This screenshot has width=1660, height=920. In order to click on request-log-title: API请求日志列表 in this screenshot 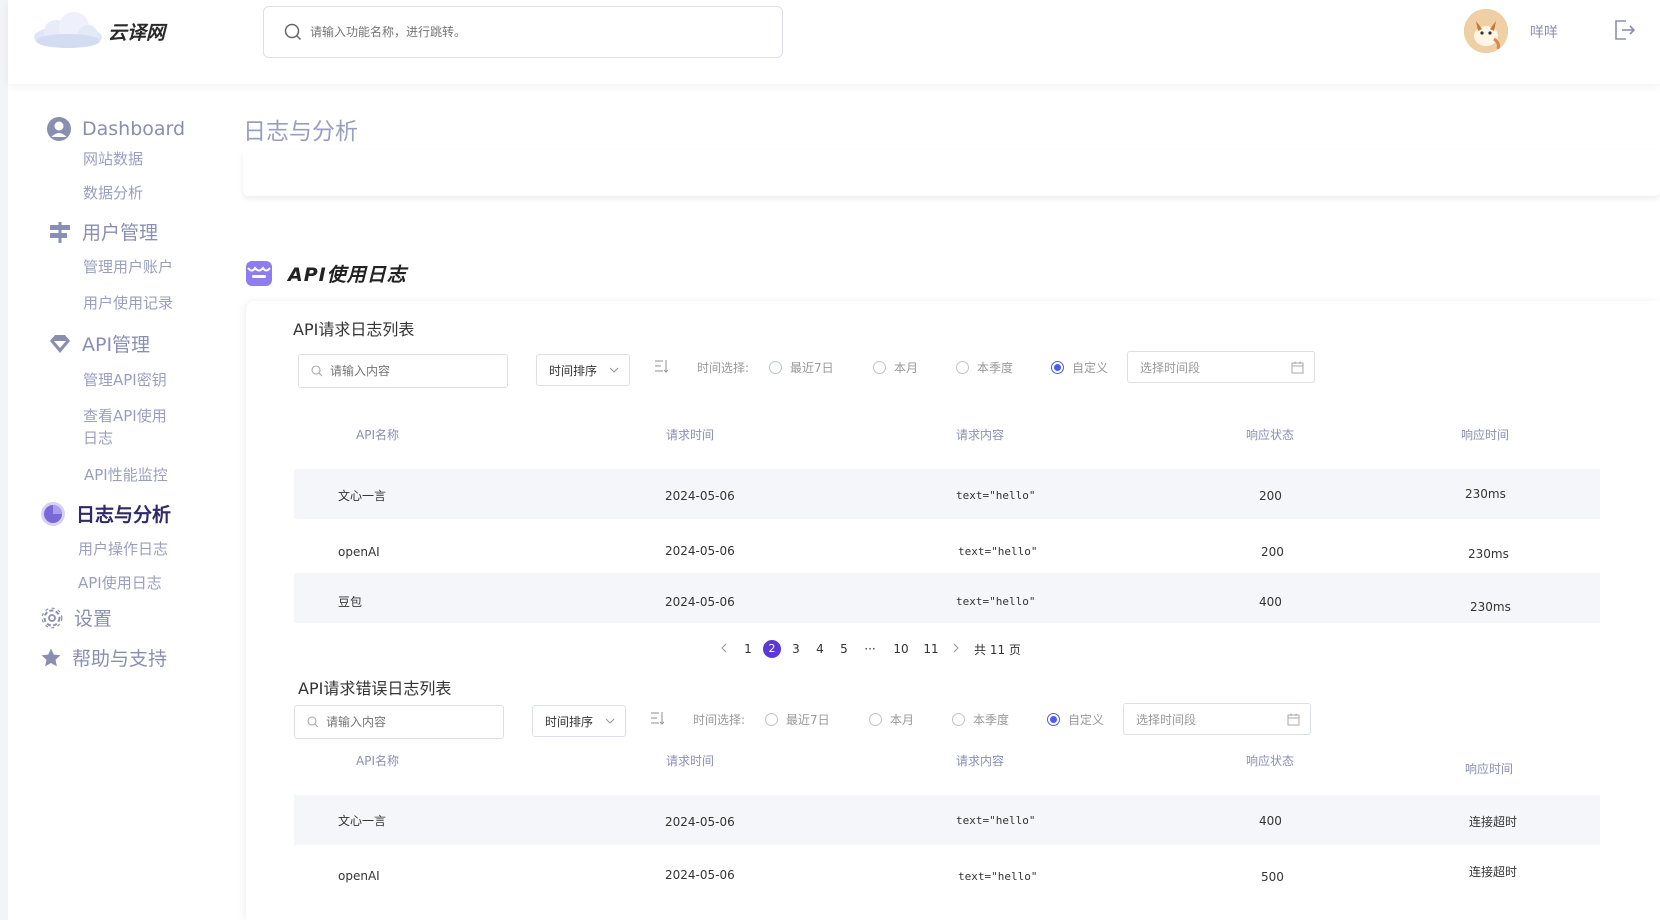, I will do `click(354, 329)`.